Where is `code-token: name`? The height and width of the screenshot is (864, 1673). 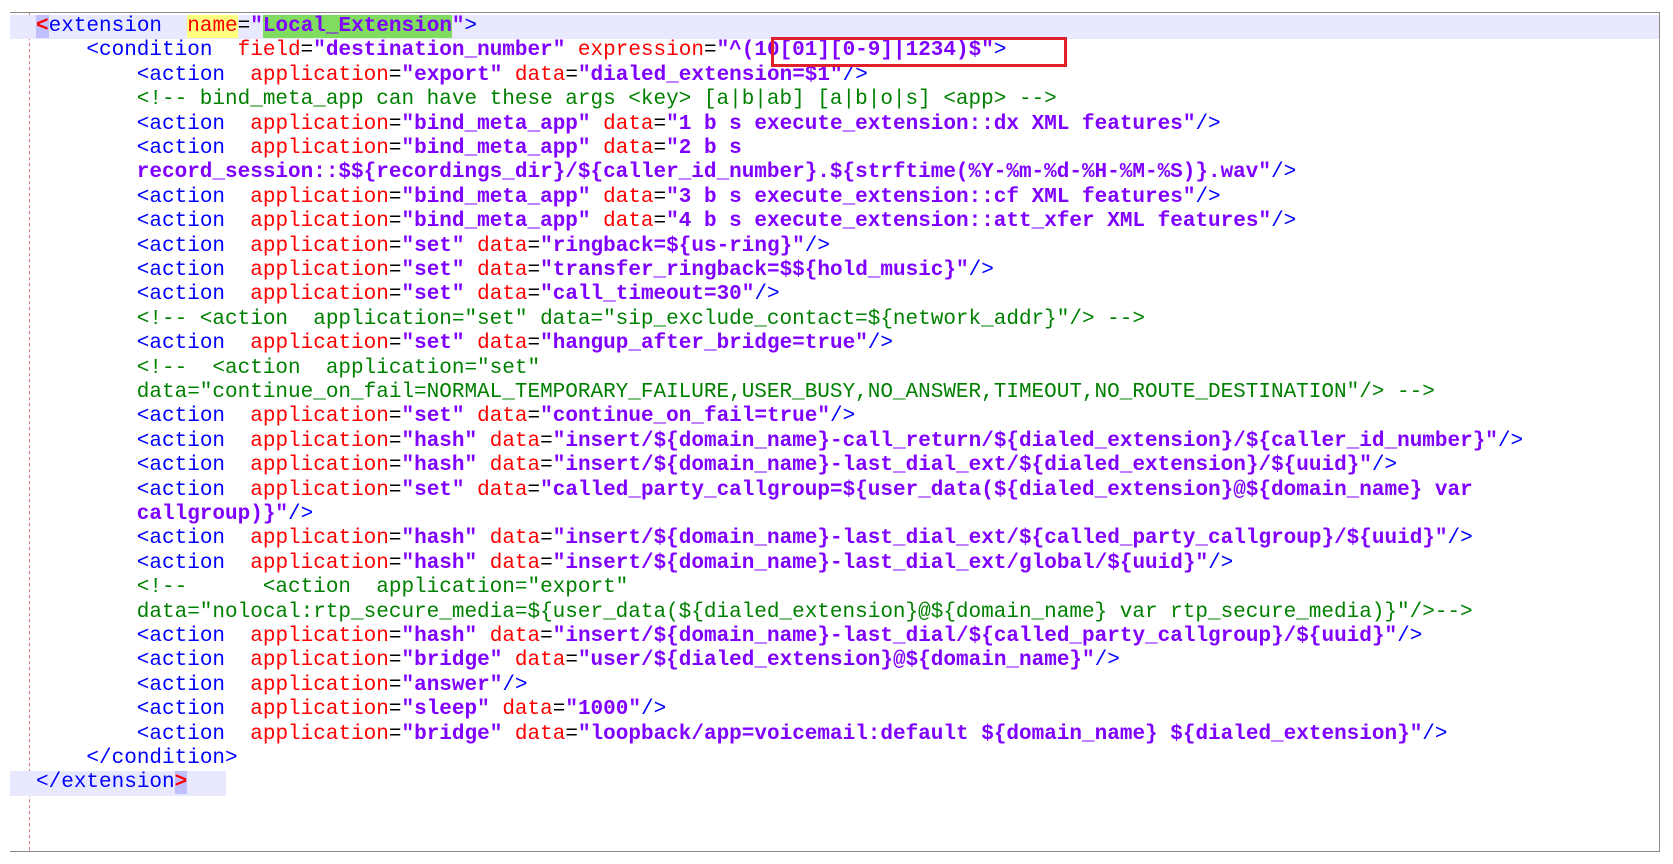 code-token: name is located at coordinates (212, 26).